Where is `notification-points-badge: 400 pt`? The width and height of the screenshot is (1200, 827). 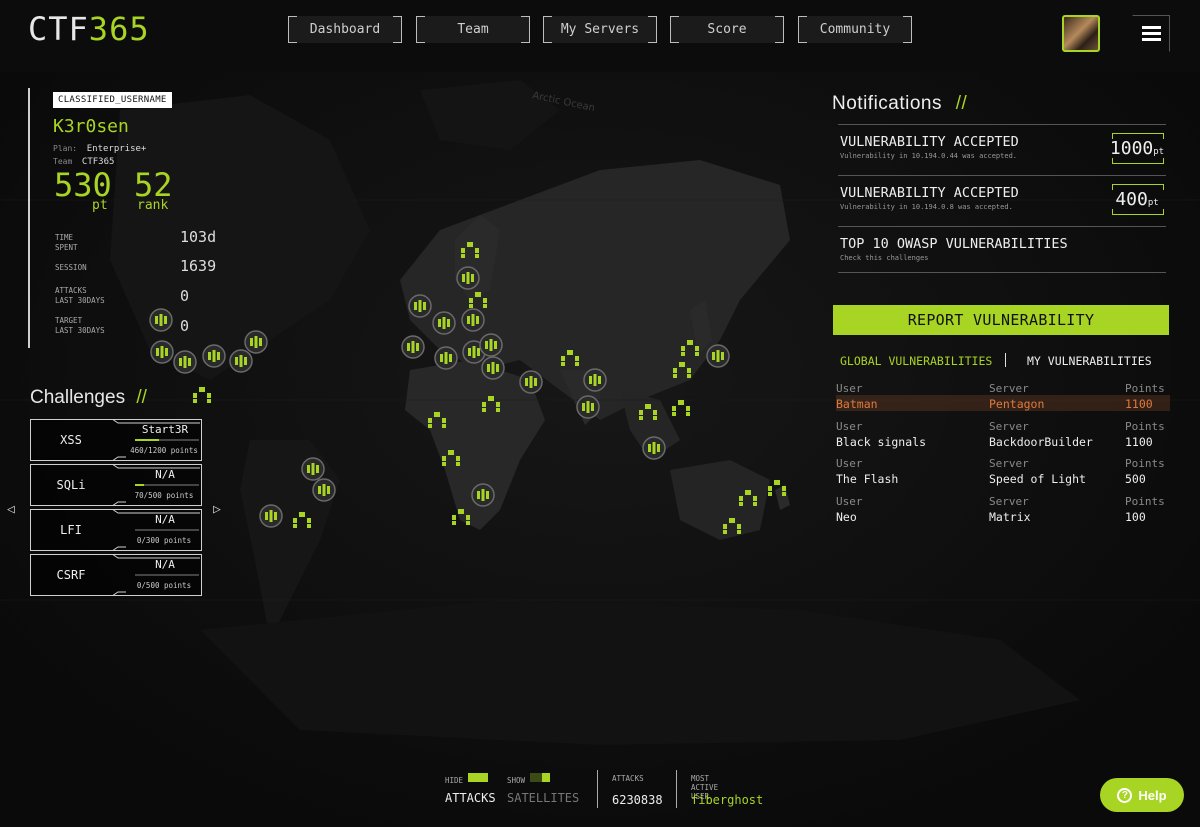 notification-points-badge: 400 pt is located at coordinates (1138, 199).